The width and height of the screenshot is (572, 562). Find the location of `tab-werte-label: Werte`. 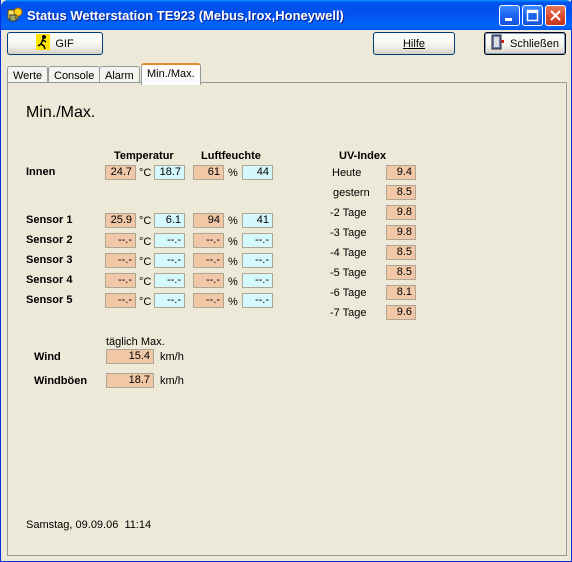

tab-werte-label: Werte is located at coordinates (28, 76).